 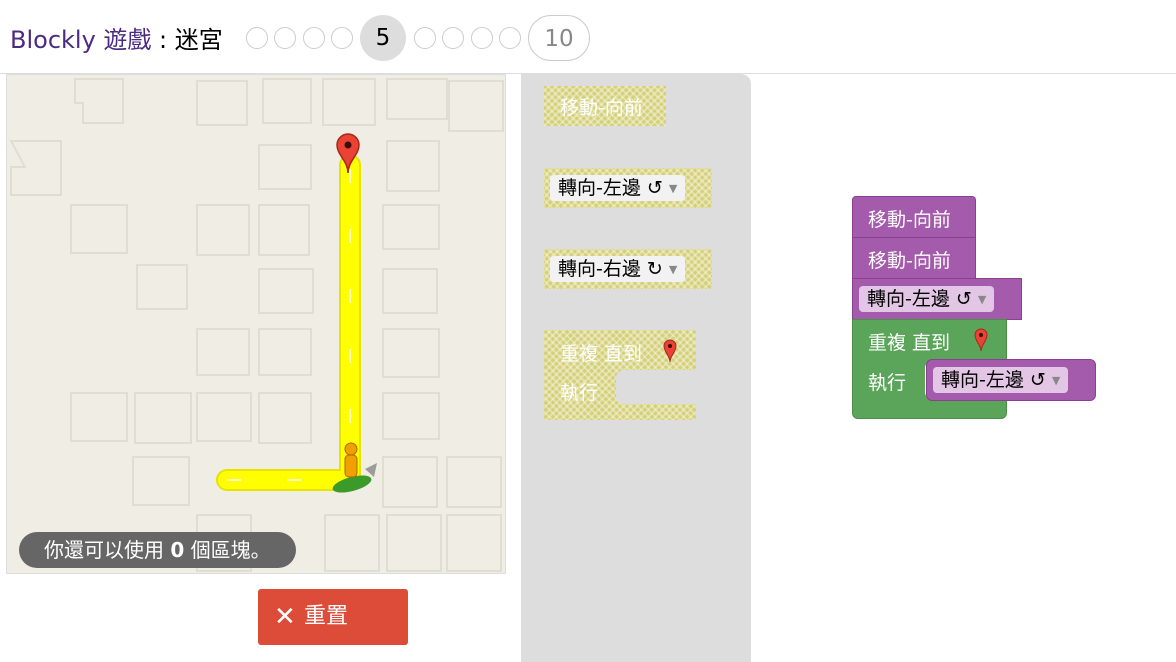 I want to click on level-last: 10, so click(x=559, y=38).